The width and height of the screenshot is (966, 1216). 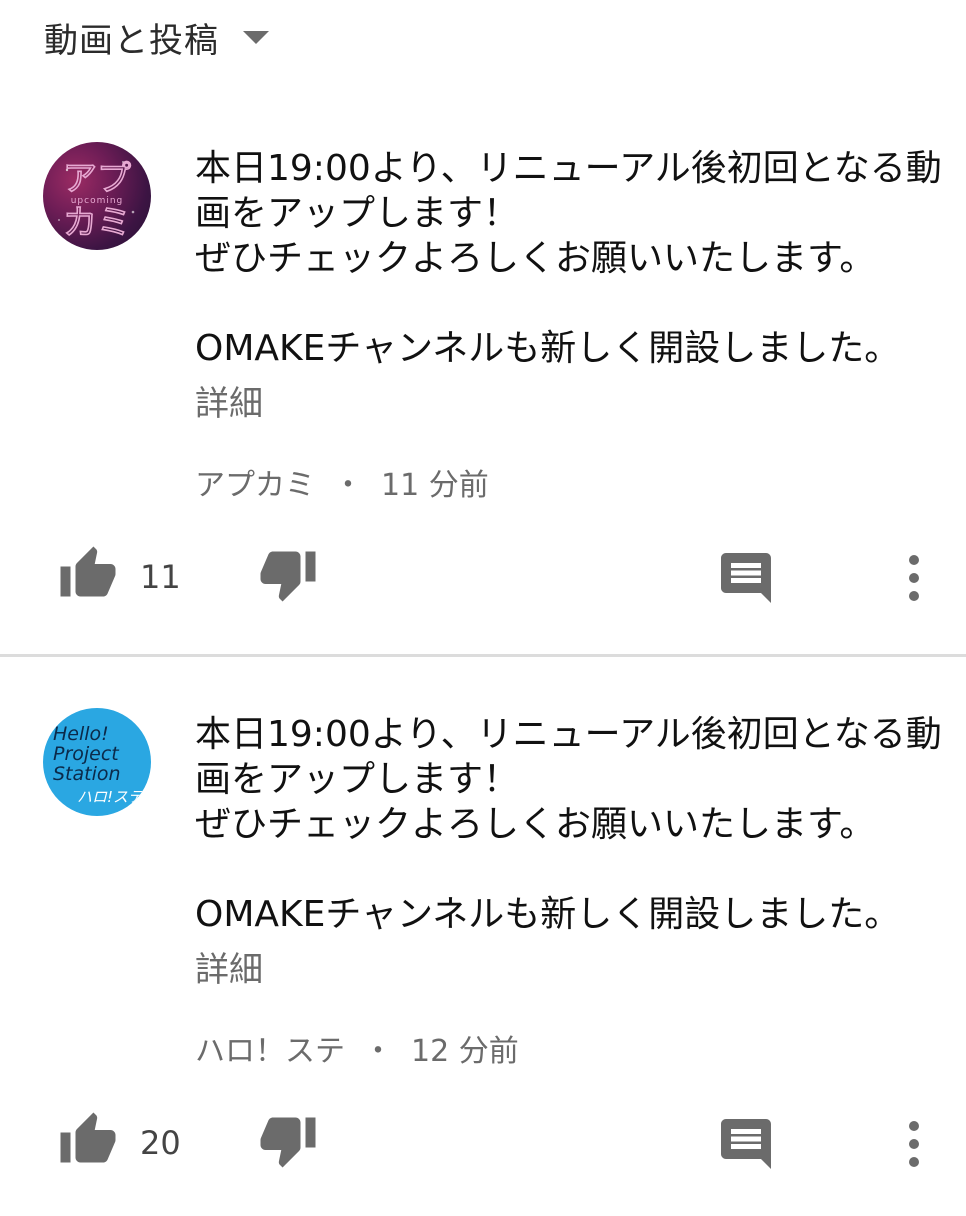 I want to click on post-meta: ハロ！ステ ・ 12 分前, so click(x=357, y=1048).